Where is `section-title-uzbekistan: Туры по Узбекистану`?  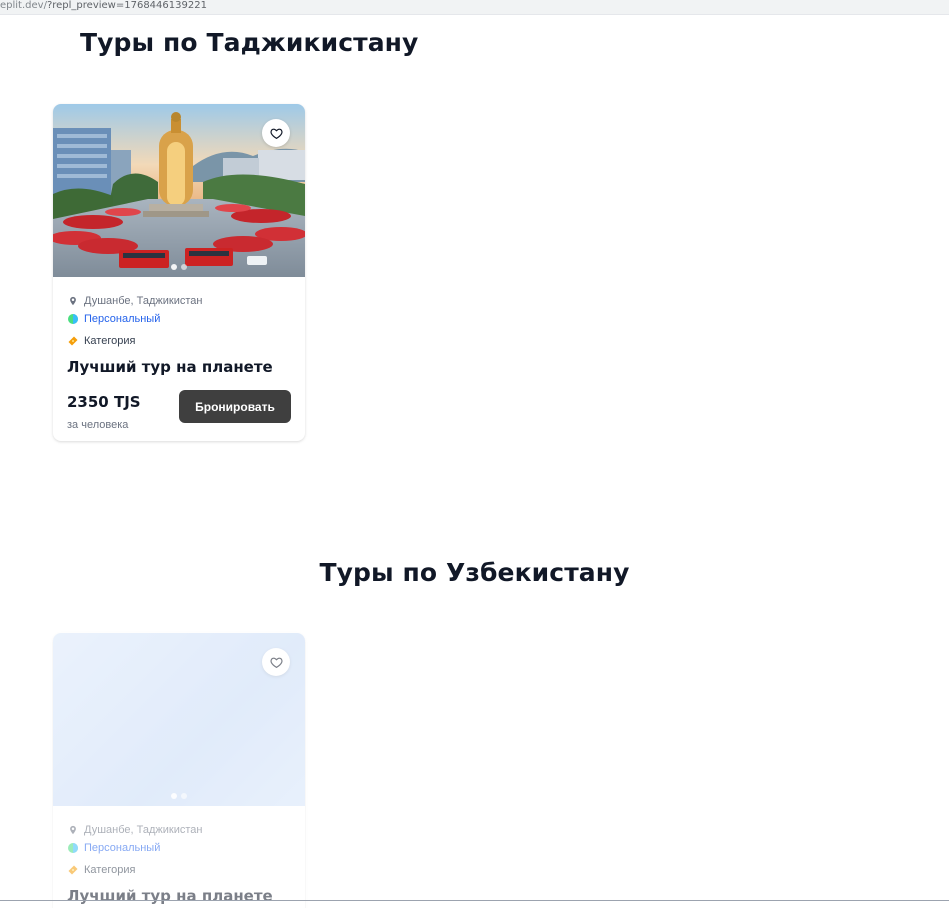 section-title-uzbekistan: Туры по Узбекистану is located at coordinates (474, 572).